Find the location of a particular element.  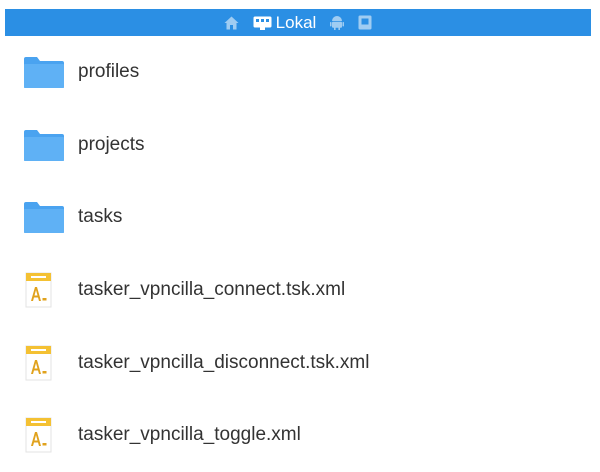

location-toolbar: Lokal is located at coordinates (298, 22).